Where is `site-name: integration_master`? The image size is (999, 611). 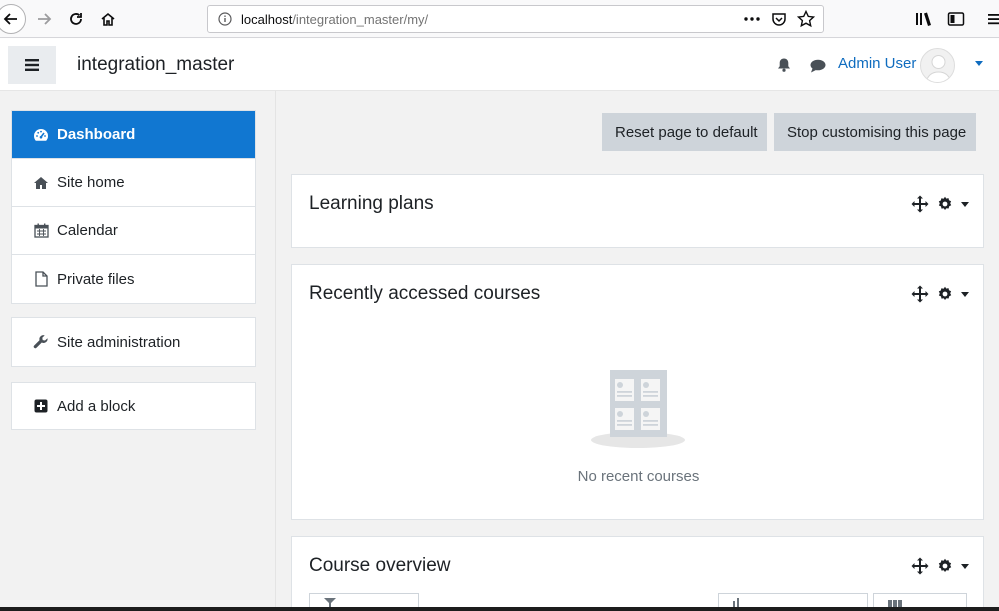
site-name: integration_master is located at coordinates (155, 65).